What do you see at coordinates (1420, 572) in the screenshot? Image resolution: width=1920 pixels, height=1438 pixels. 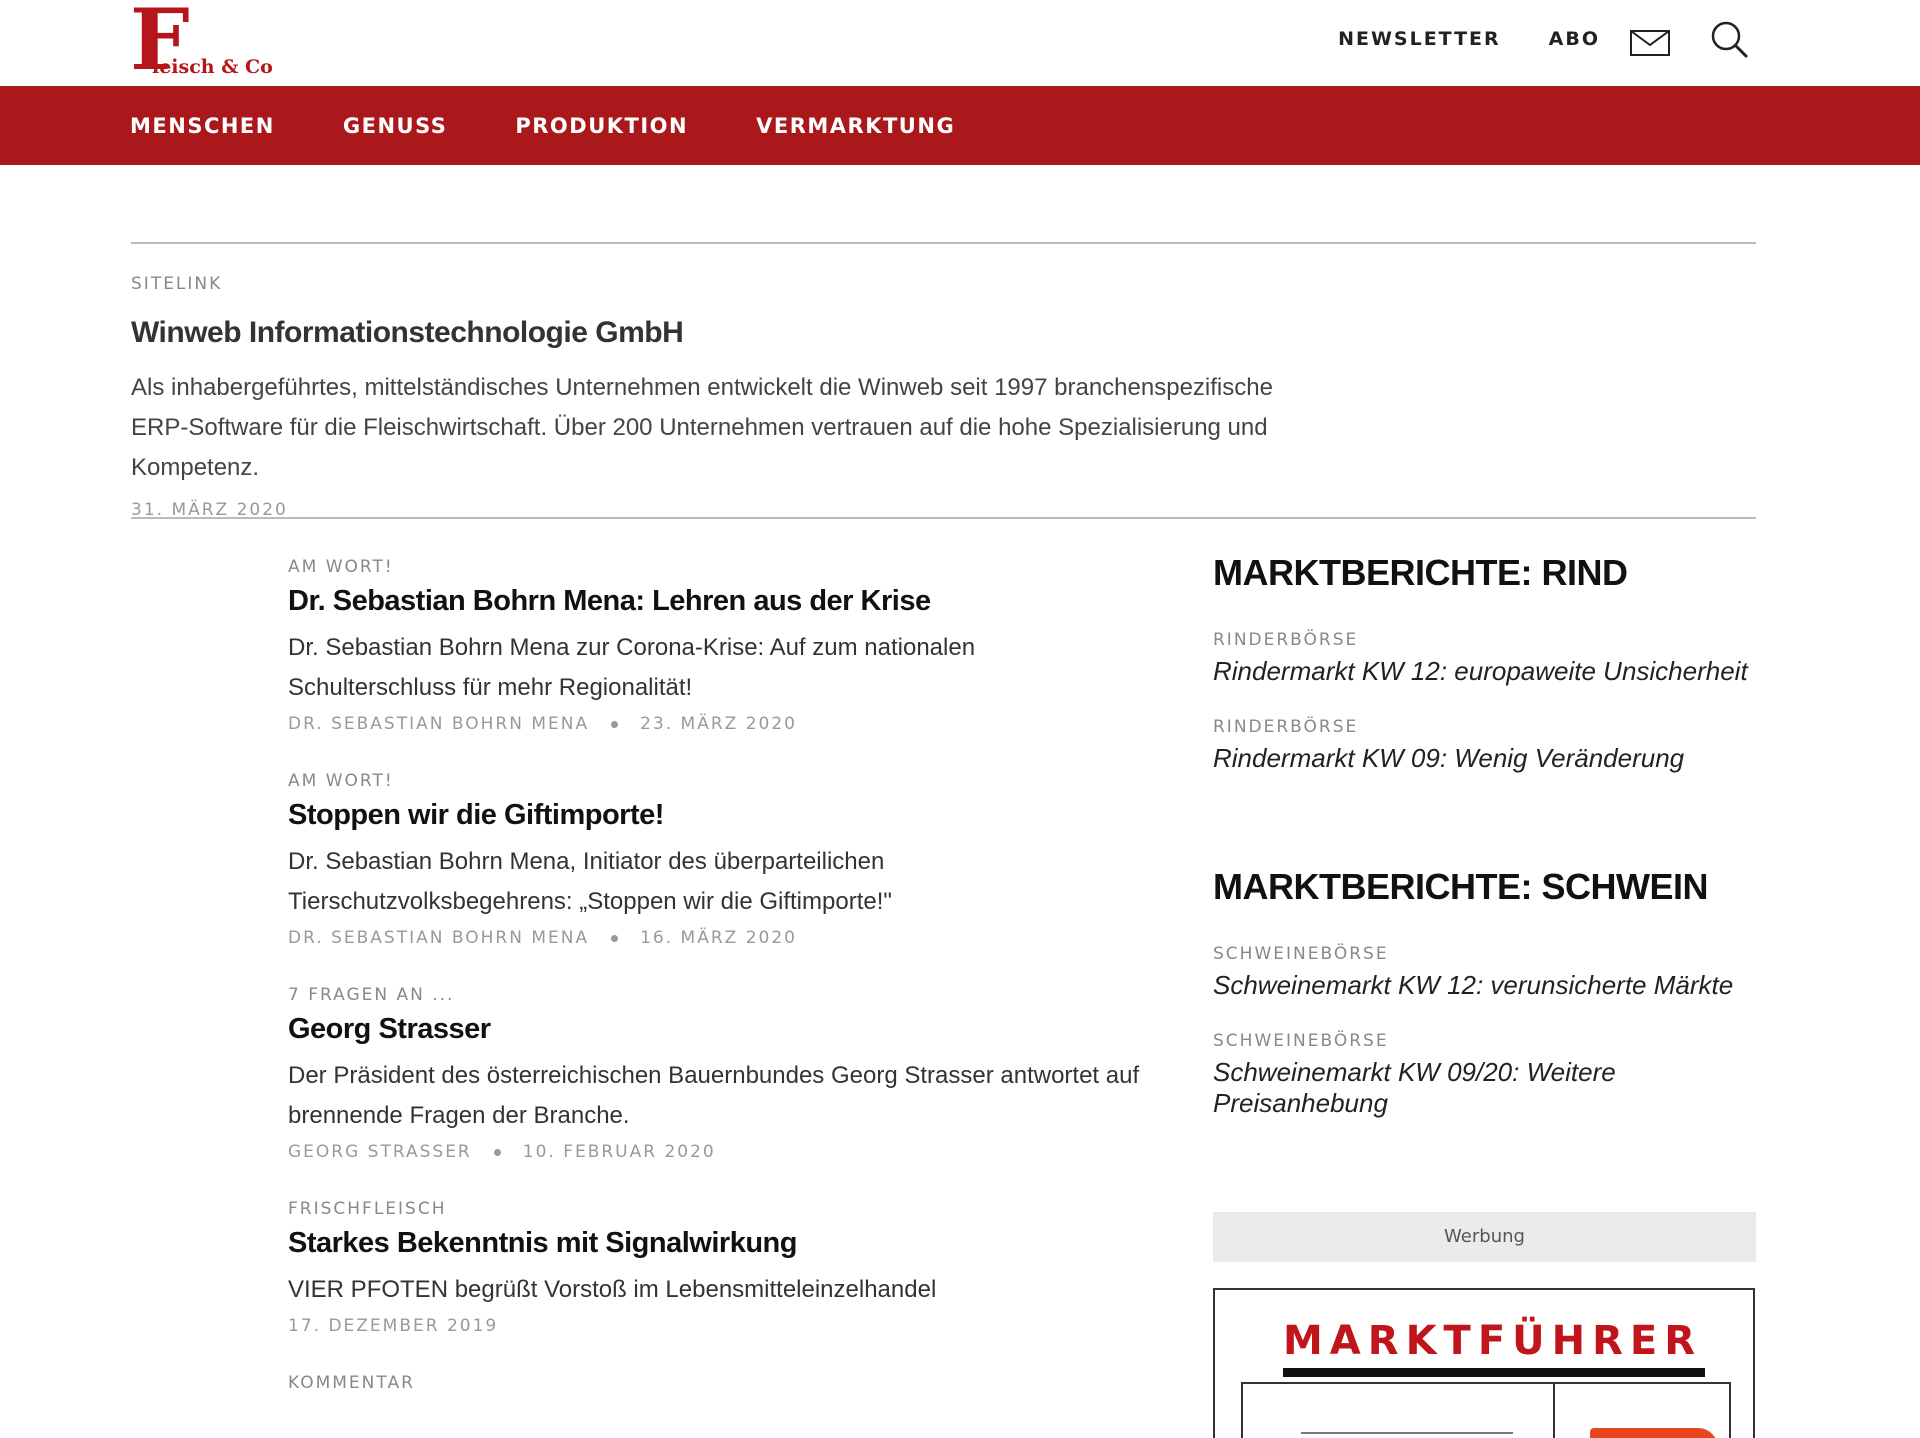 I see `section-heading-rind: MARKTBERICHTE: RIND` at bounding box center [1420, 572].